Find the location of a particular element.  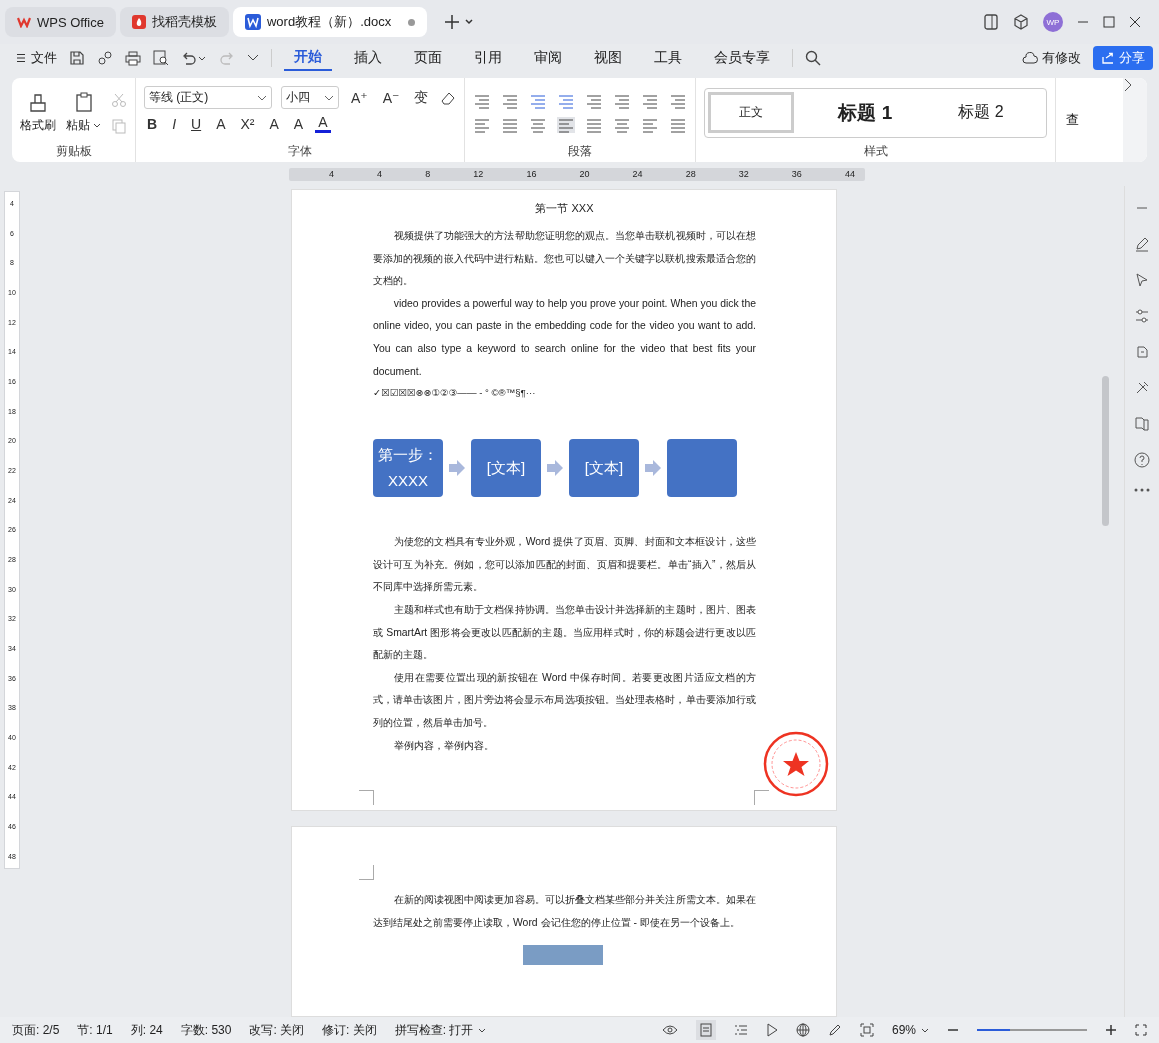

body-paragraph: 使用在需要位置出现的新按钮在 Word 中保存时间。若要更改图片适应文档的方式，请单击该图片，图片旁边将会显示布局选项按钮。当处理表格时，单击要添加行或列的位置，然后单击加号。 is located at coordinates (564, 700).